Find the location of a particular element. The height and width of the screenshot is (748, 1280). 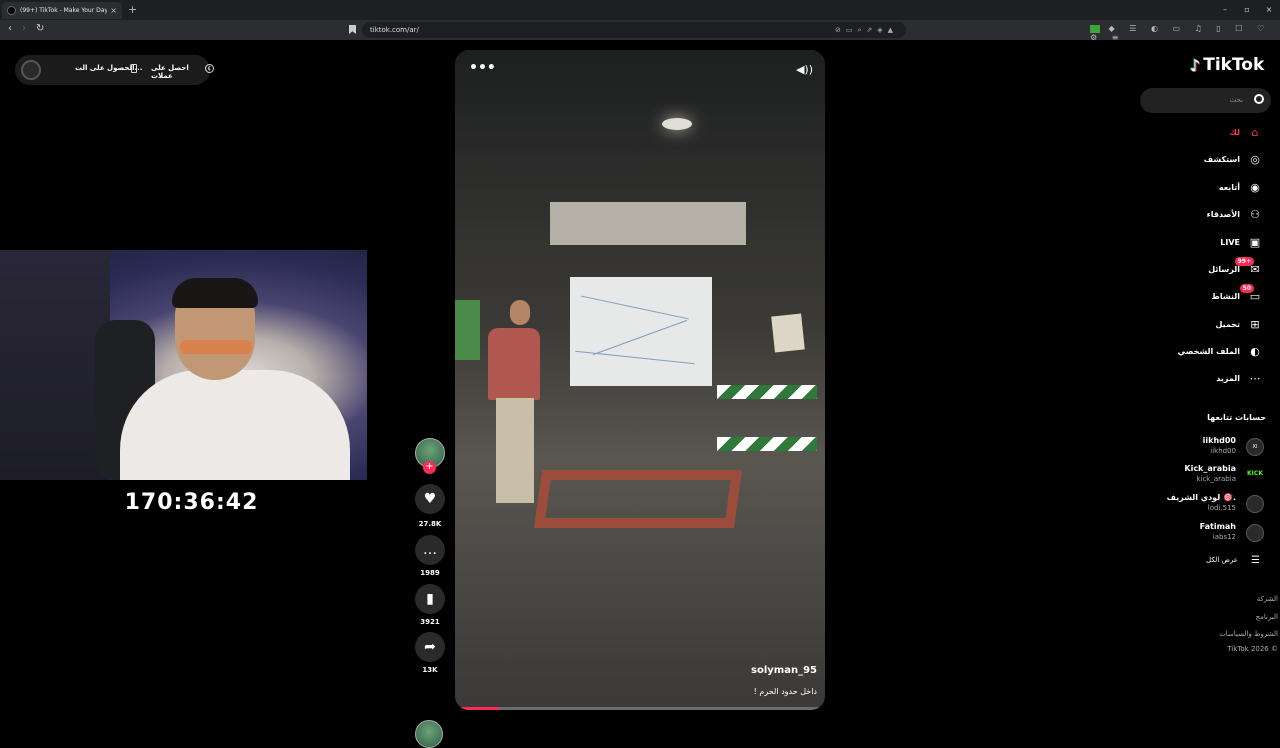

sidebar-item-label: أتابعه is located at coordinates (1229, 187).